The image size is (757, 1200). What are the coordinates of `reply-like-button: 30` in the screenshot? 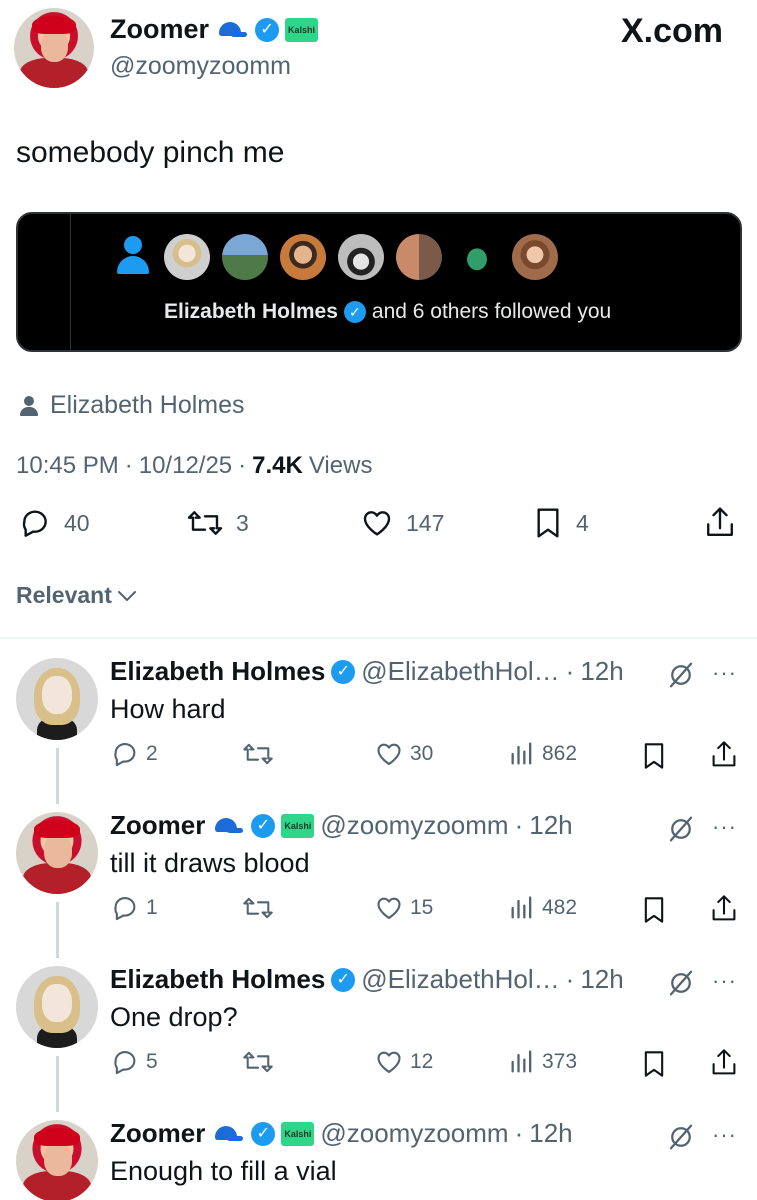 It's located at (403, 754).